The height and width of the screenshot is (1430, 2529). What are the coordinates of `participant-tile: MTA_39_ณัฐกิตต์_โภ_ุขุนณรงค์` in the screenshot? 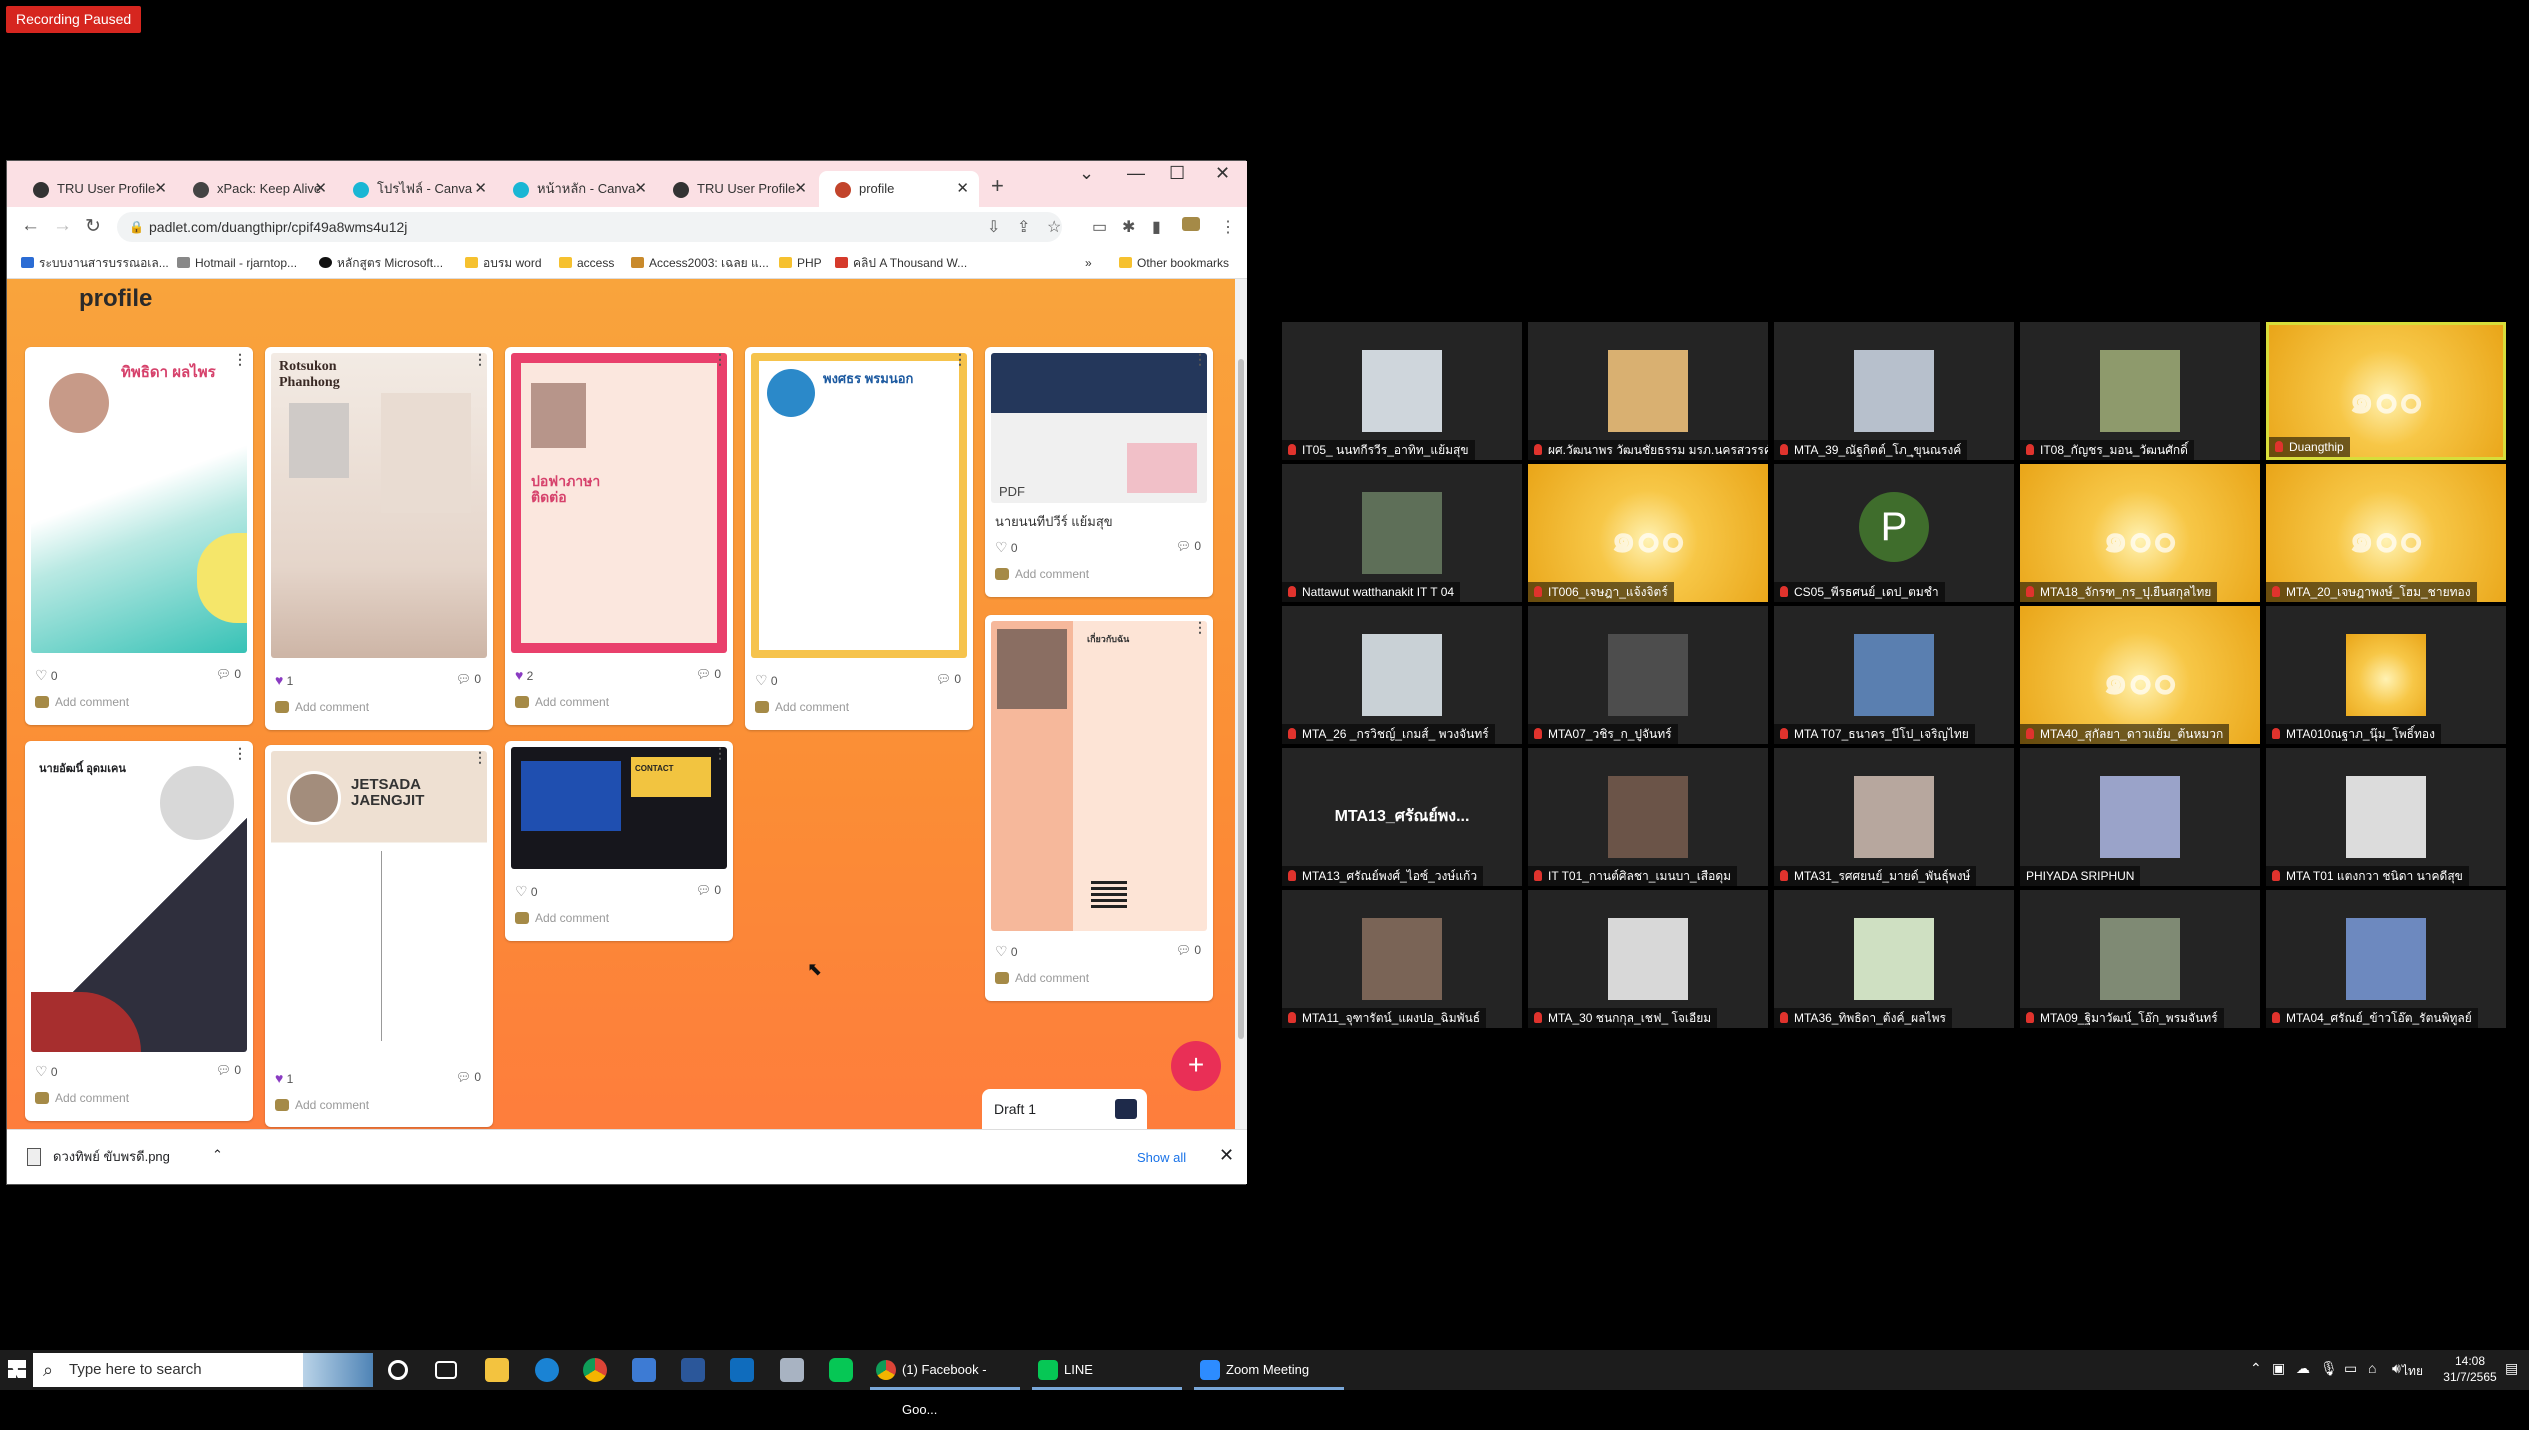 It's located at (1894, 391).